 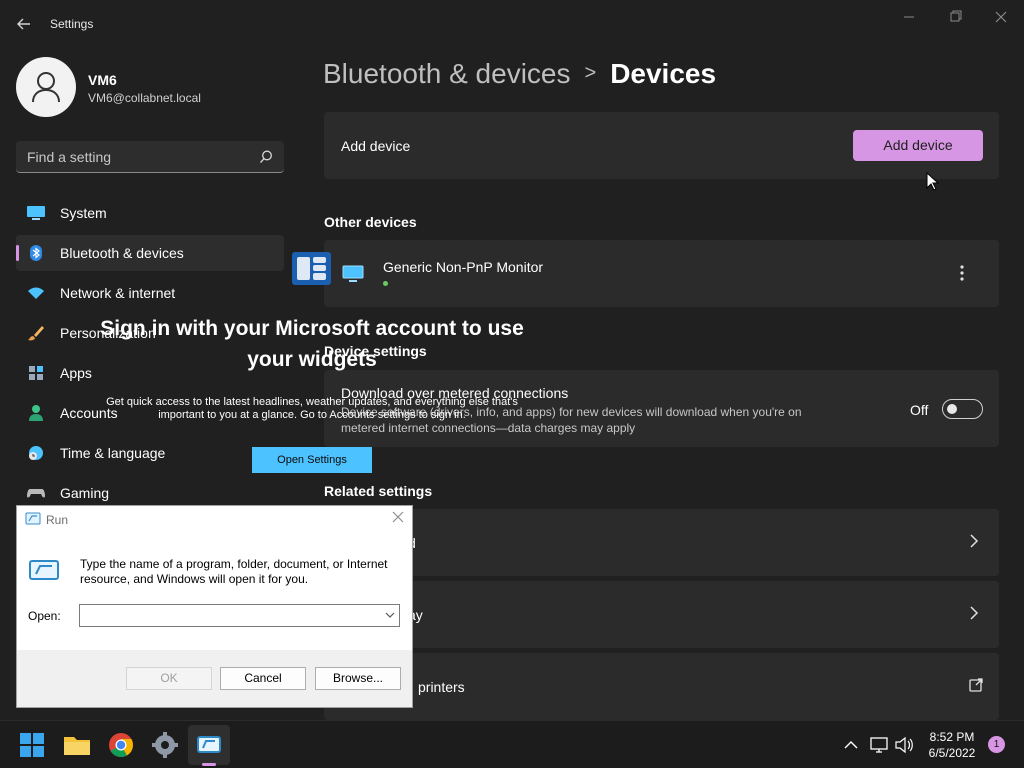 I want to click on run-title: Run, so click(x=57, y=520).